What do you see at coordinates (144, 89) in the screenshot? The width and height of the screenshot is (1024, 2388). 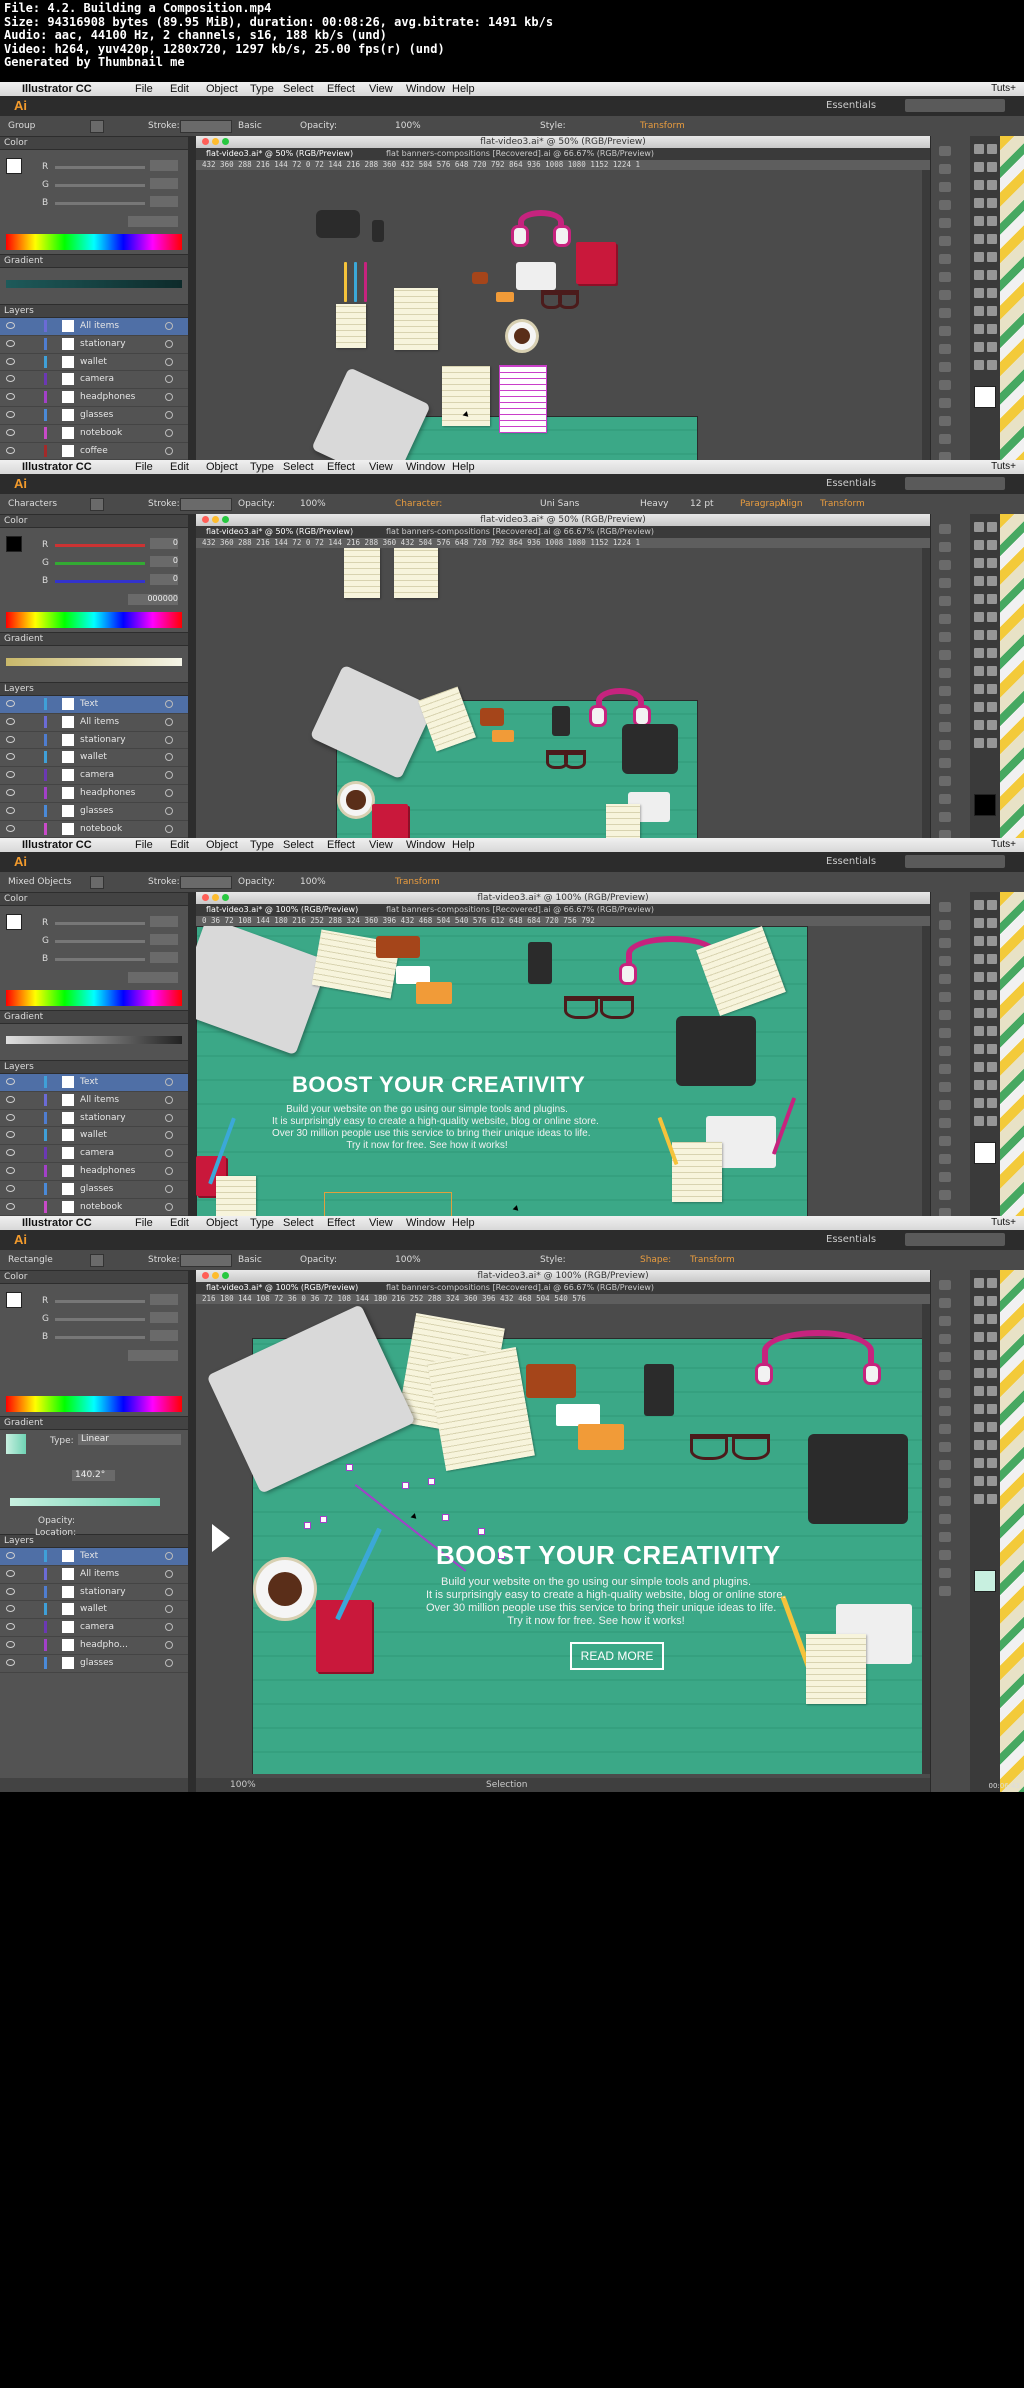 I see `menu-file: File` at bounding box center [144, 89].